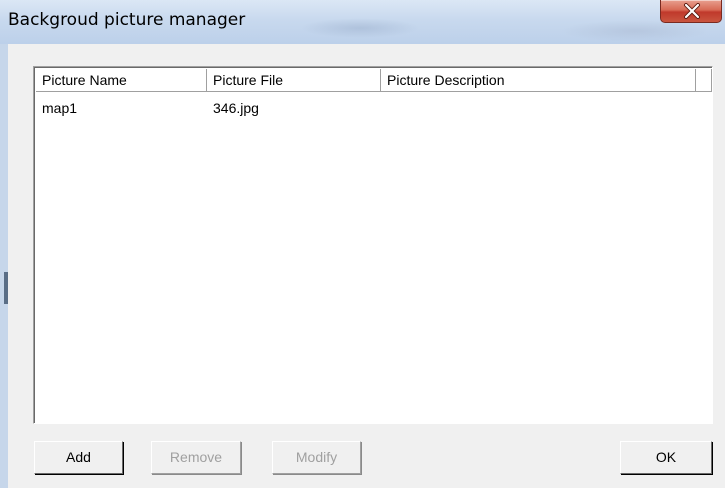  I want to click on modify-button: Modify, so click(316, 457).